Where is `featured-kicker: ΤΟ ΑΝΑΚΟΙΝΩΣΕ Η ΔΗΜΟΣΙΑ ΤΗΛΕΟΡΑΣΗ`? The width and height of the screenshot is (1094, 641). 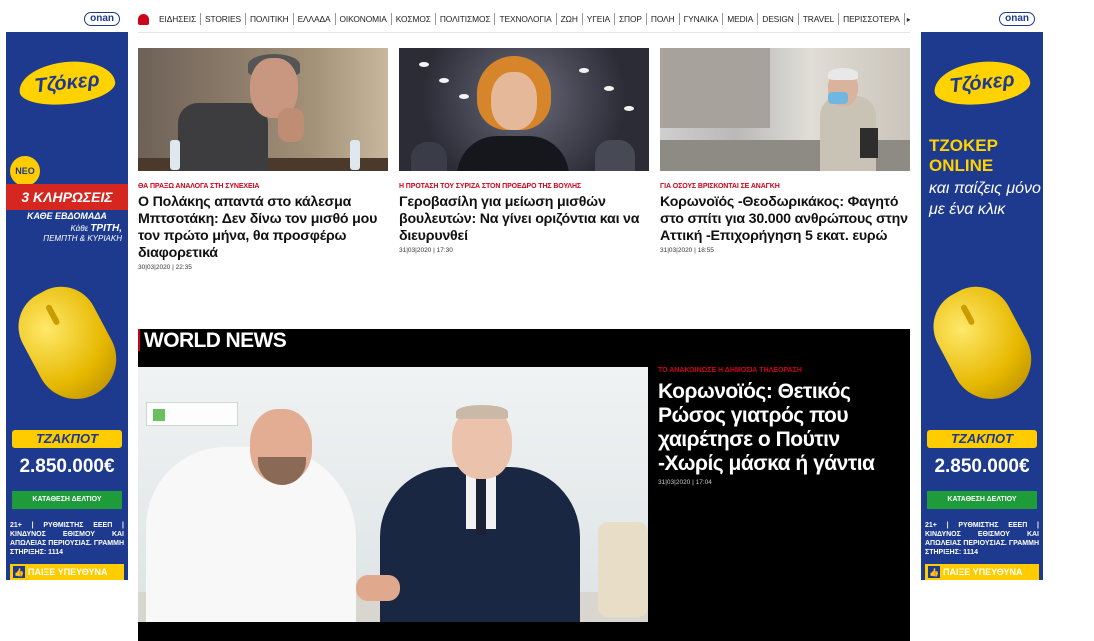
featured-kicker: ΤΟ ΑΝΑΚΟΙΝΩΣΕ Η ΔΗΜΟΣΙΑ ΤΗΛΕΟΡΑΣΗ is located at coordinates (730, 370).